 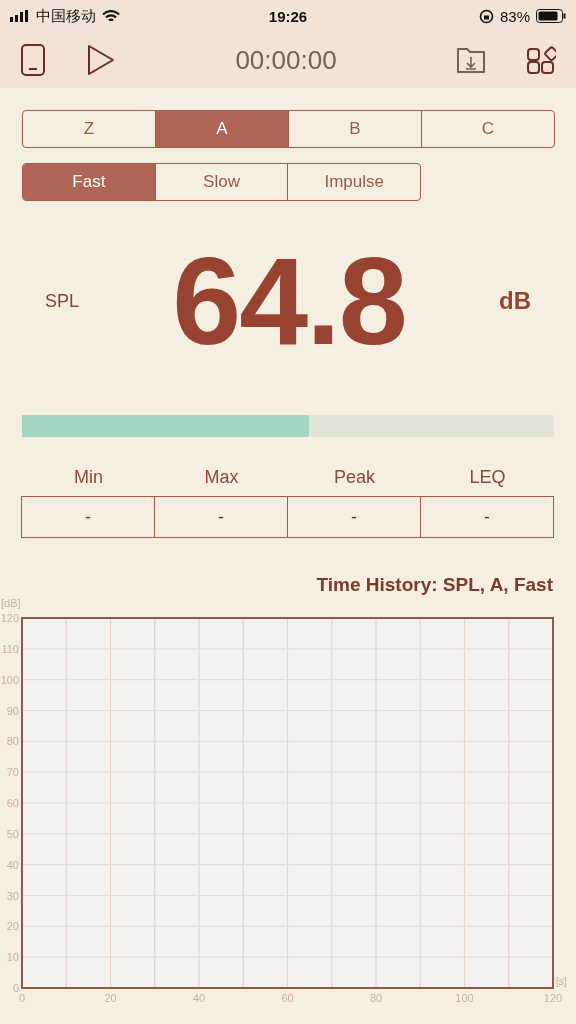 What do you see at coordinates (88, 478) in the screenshot?
I see `stat-label: Min` at bounding box center [88, 478].